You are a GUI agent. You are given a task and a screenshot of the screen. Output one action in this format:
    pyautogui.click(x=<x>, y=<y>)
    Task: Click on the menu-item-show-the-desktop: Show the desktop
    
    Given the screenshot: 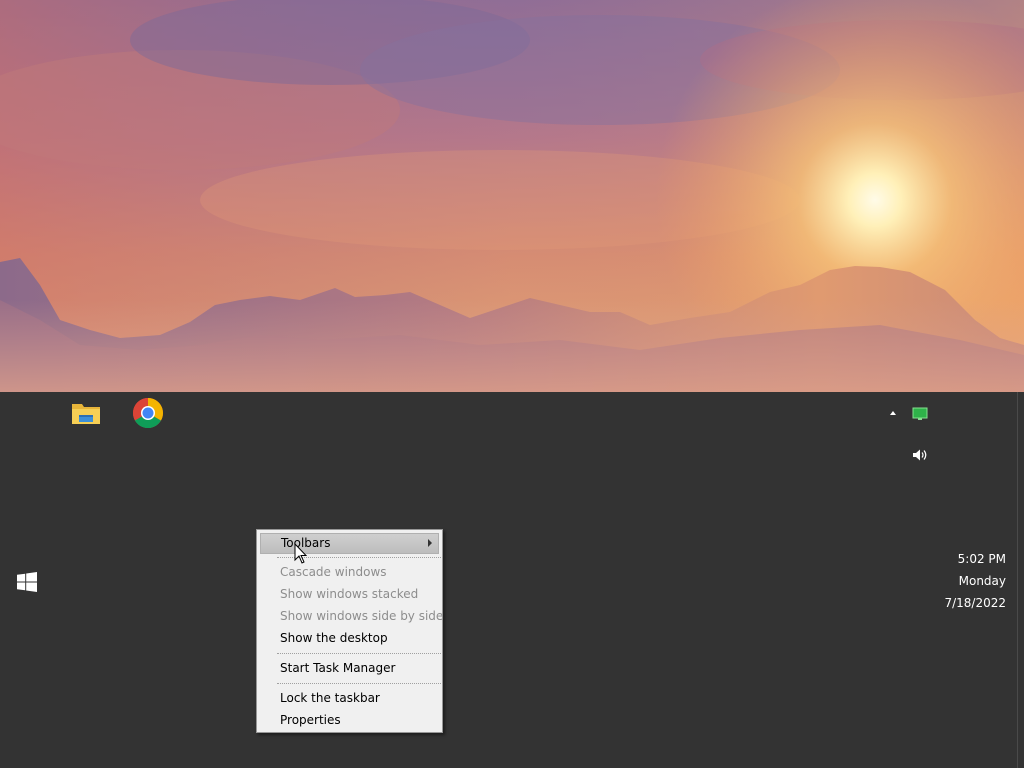 What is the action you would take?
    pyautogui.click(x=349, y=638)
    